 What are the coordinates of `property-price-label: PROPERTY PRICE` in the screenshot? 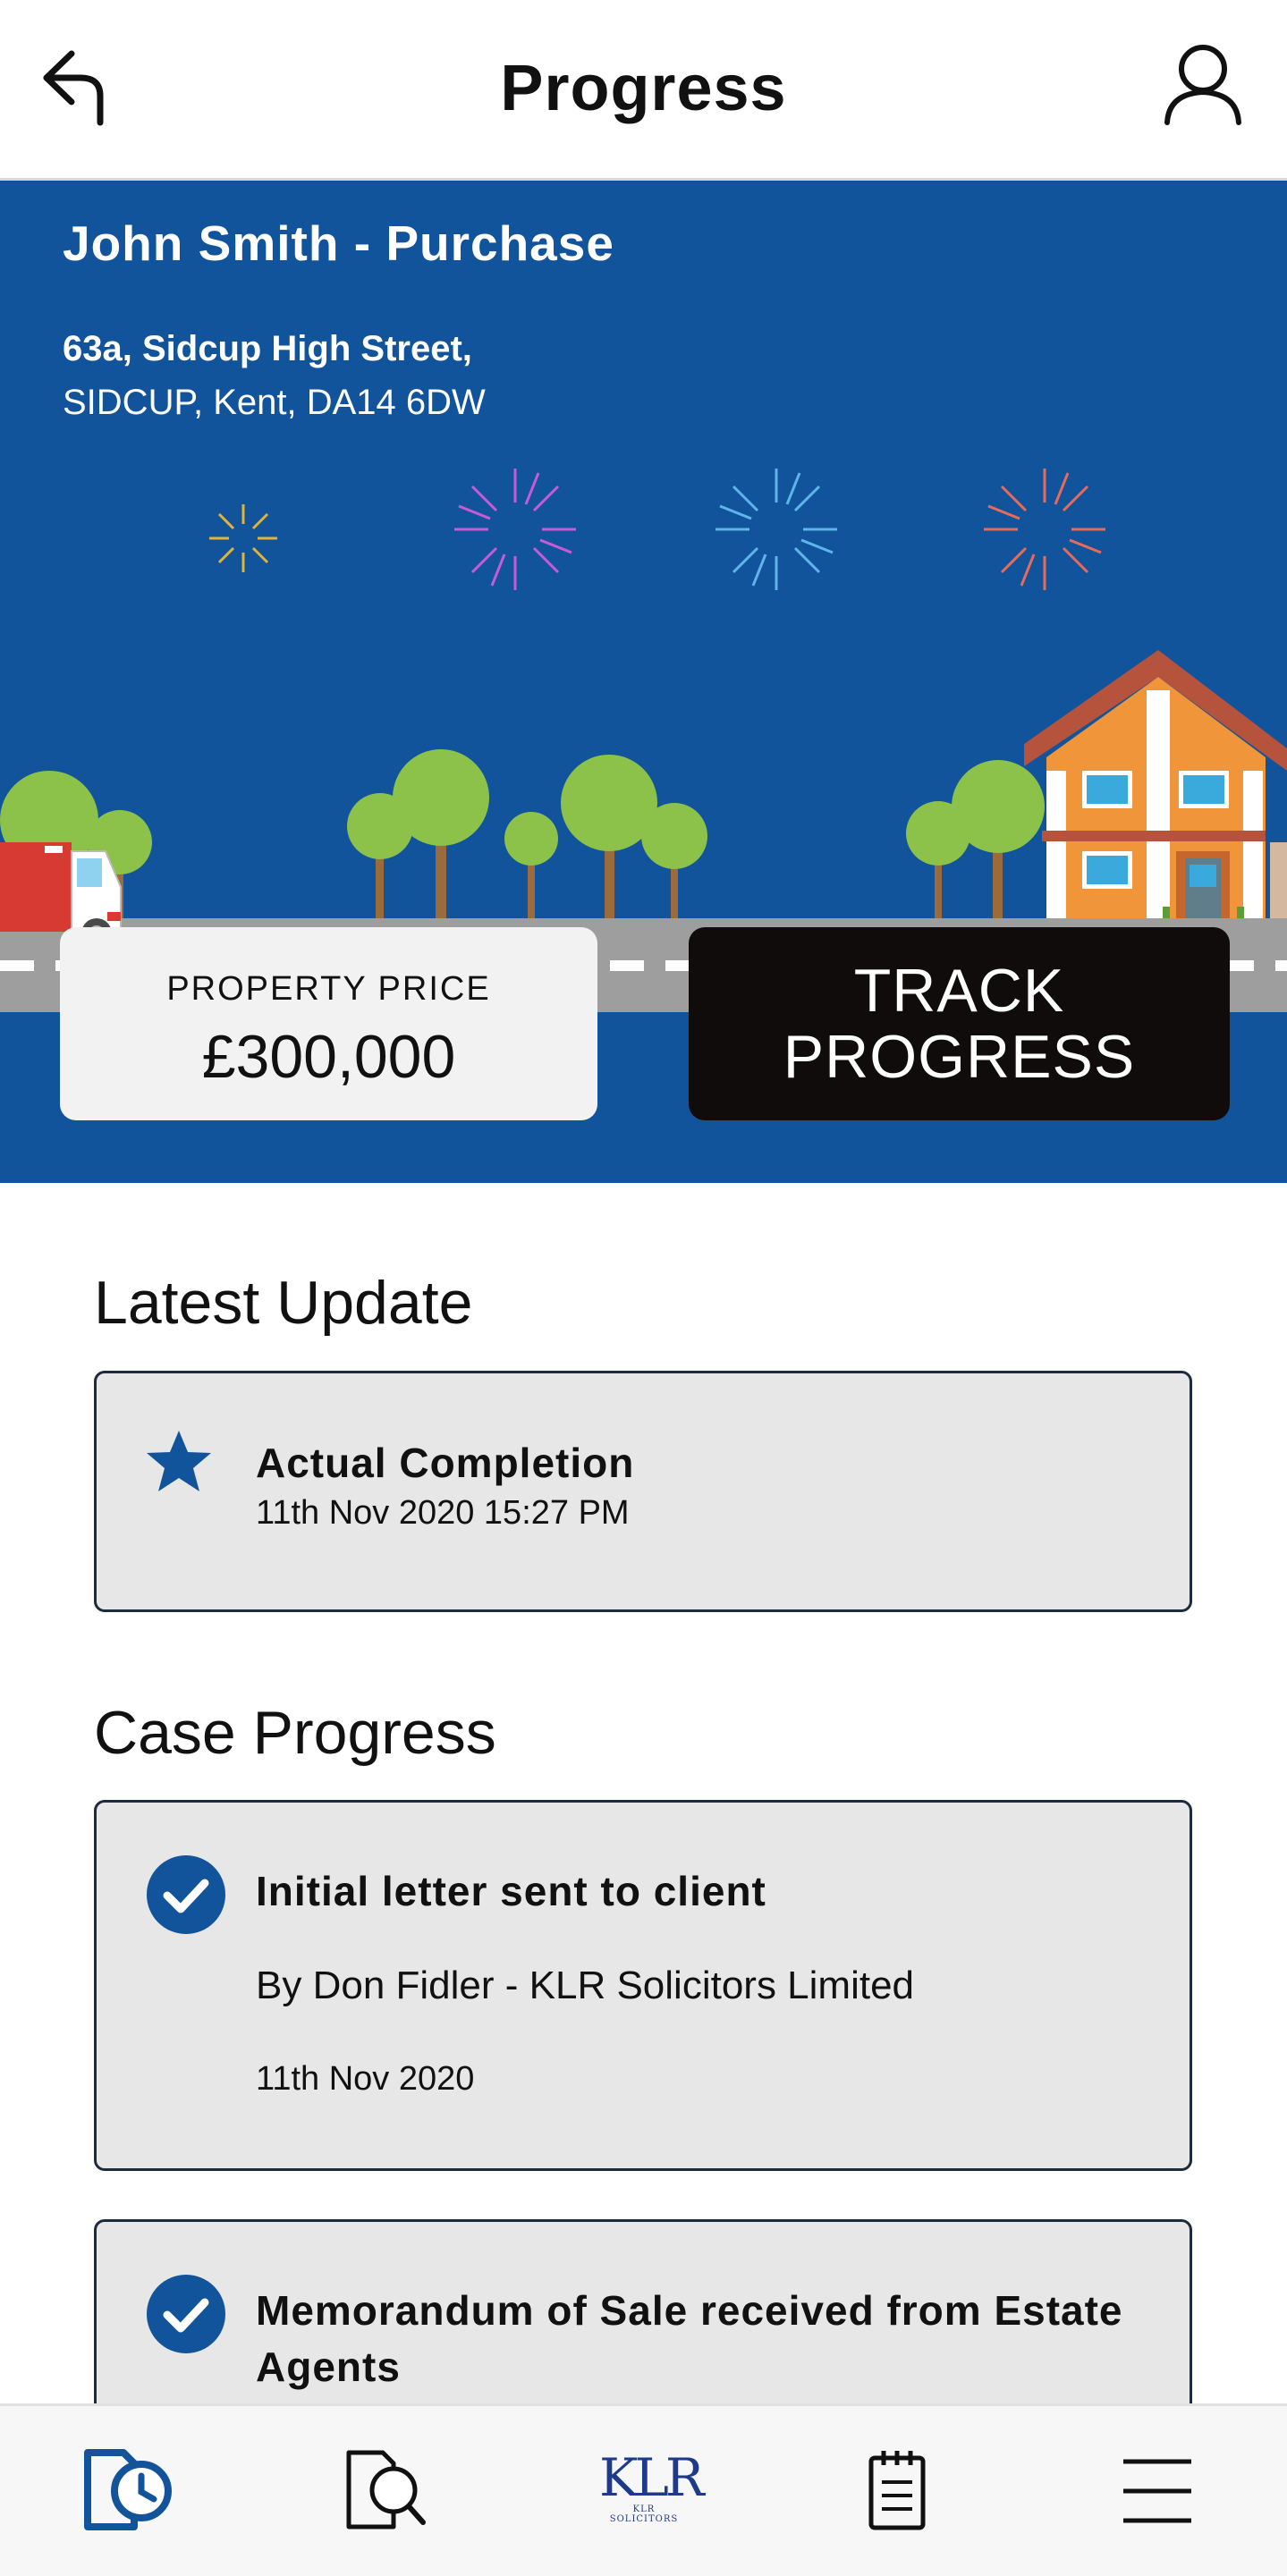 It's located at (328, 989).